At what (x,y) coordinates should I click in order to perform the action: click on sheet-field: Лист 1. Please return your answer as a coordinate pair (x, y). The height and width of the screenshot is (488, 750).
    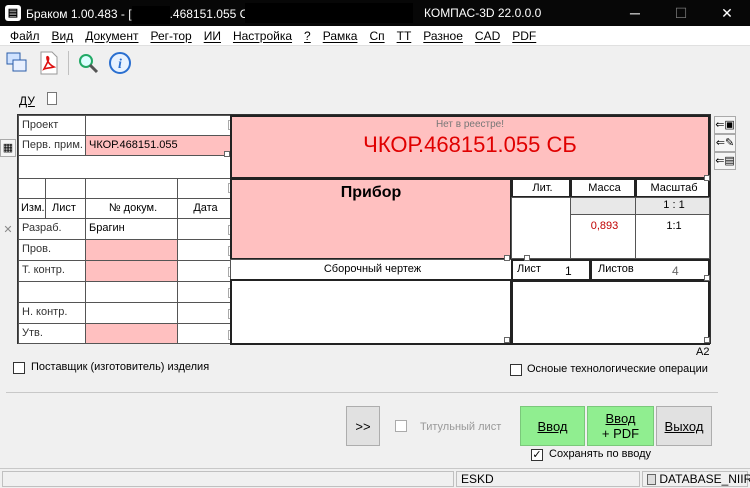
    Looking at the image, I should click on (551, 270).